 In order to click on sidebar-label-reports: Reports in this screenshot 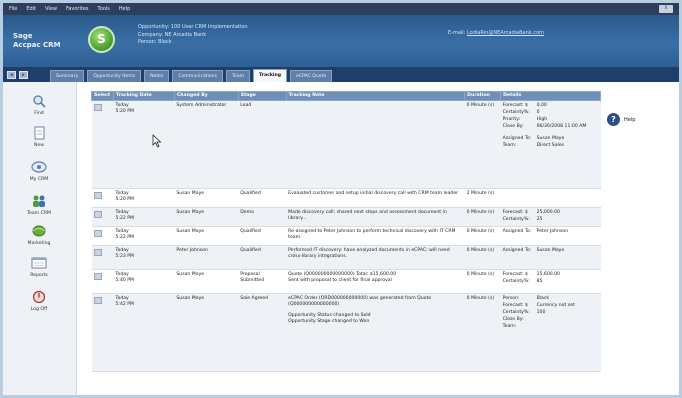, I will do `click(39, 275)`.